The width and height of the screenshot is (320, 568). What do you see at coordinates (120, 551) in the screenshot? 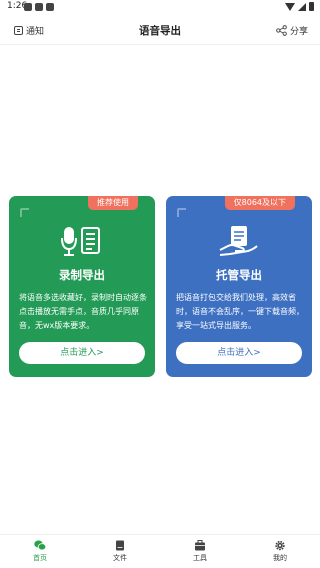
I see `nav-item-files: 文件` at bounding box center [120, 551].